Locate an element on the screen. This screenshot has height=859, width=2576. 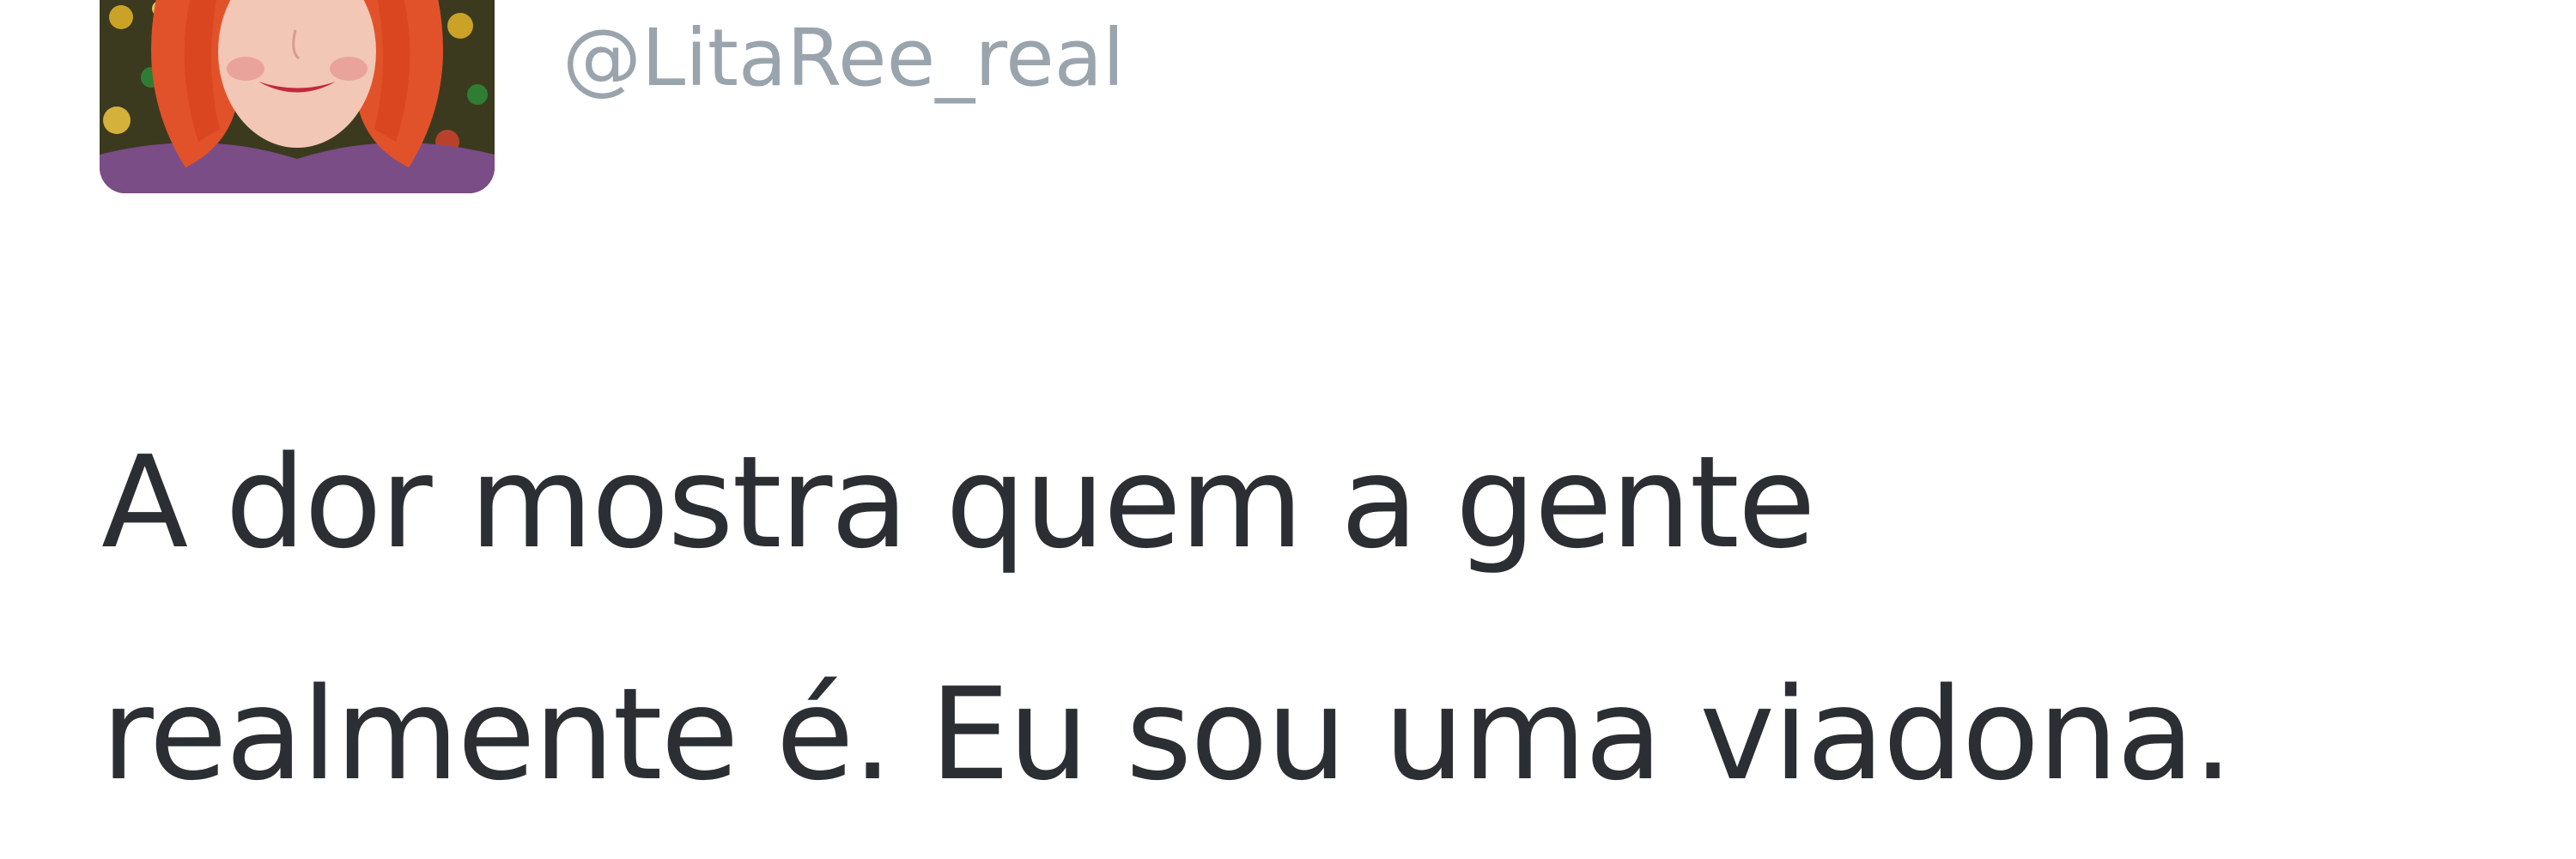
profile-avatar-icon is located at coordinates (297, 97).